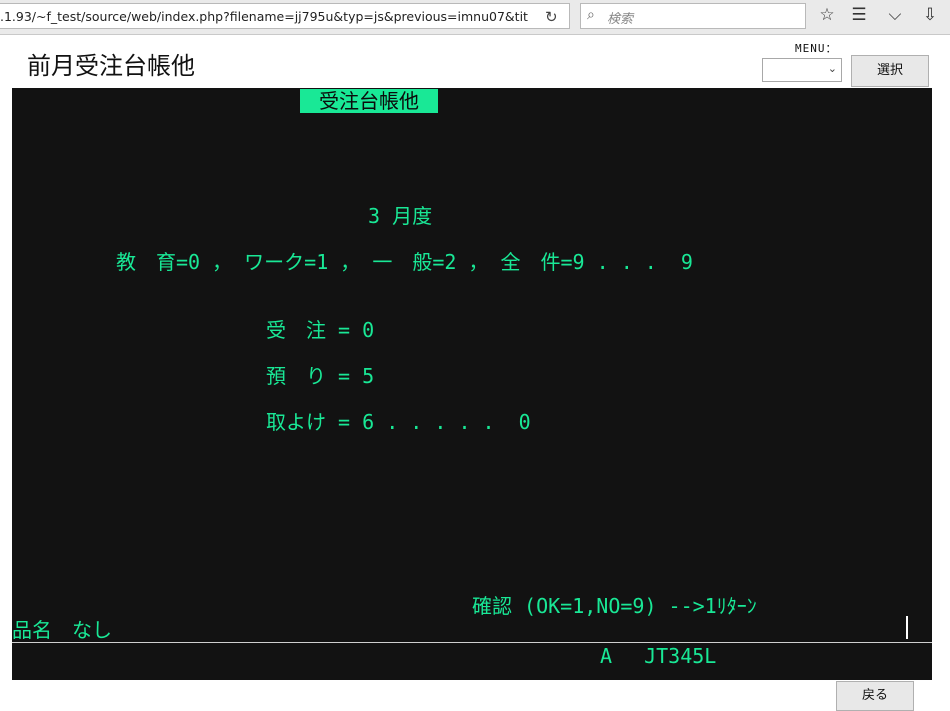 This screenshot has height=711, width=950. Describe the element at coordinates (320, 376) in the screenshot. I see `deposit-line: 預 り = 5` at that location.